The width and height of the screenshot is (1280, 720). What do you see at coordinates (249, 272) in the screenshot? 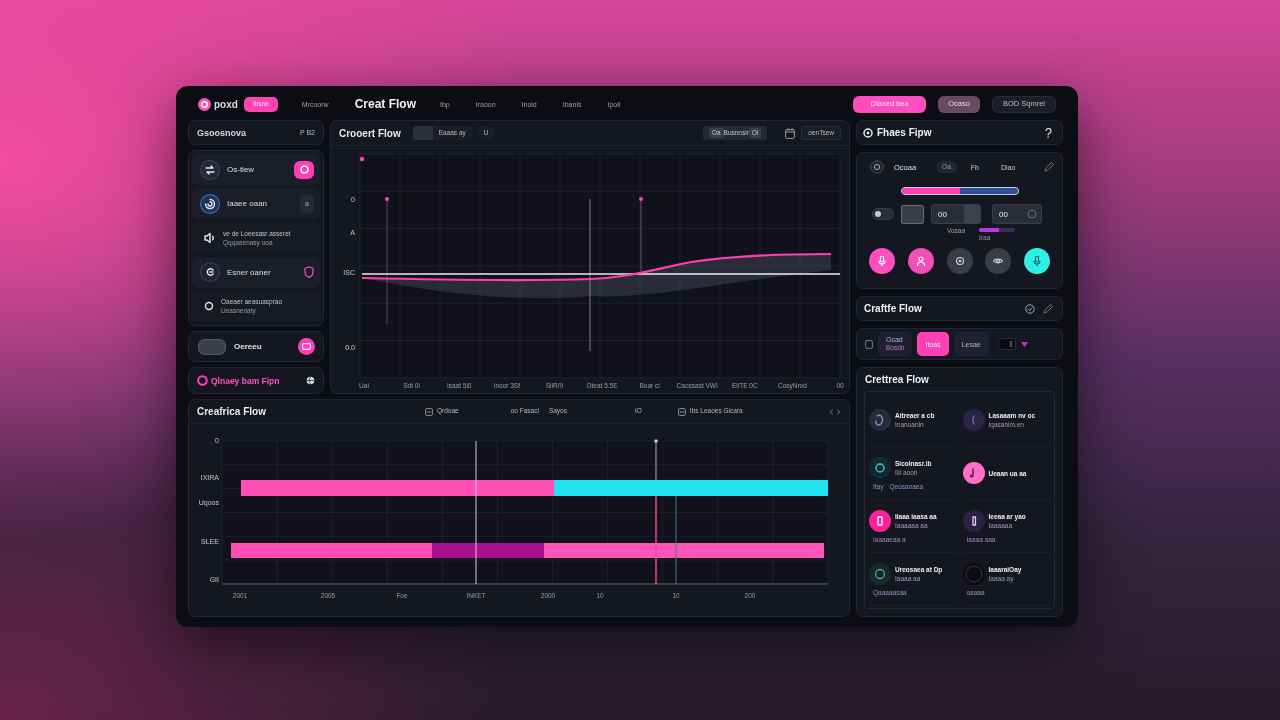
I see `item-title: Esner oaner` at bounding box center [249, 272].